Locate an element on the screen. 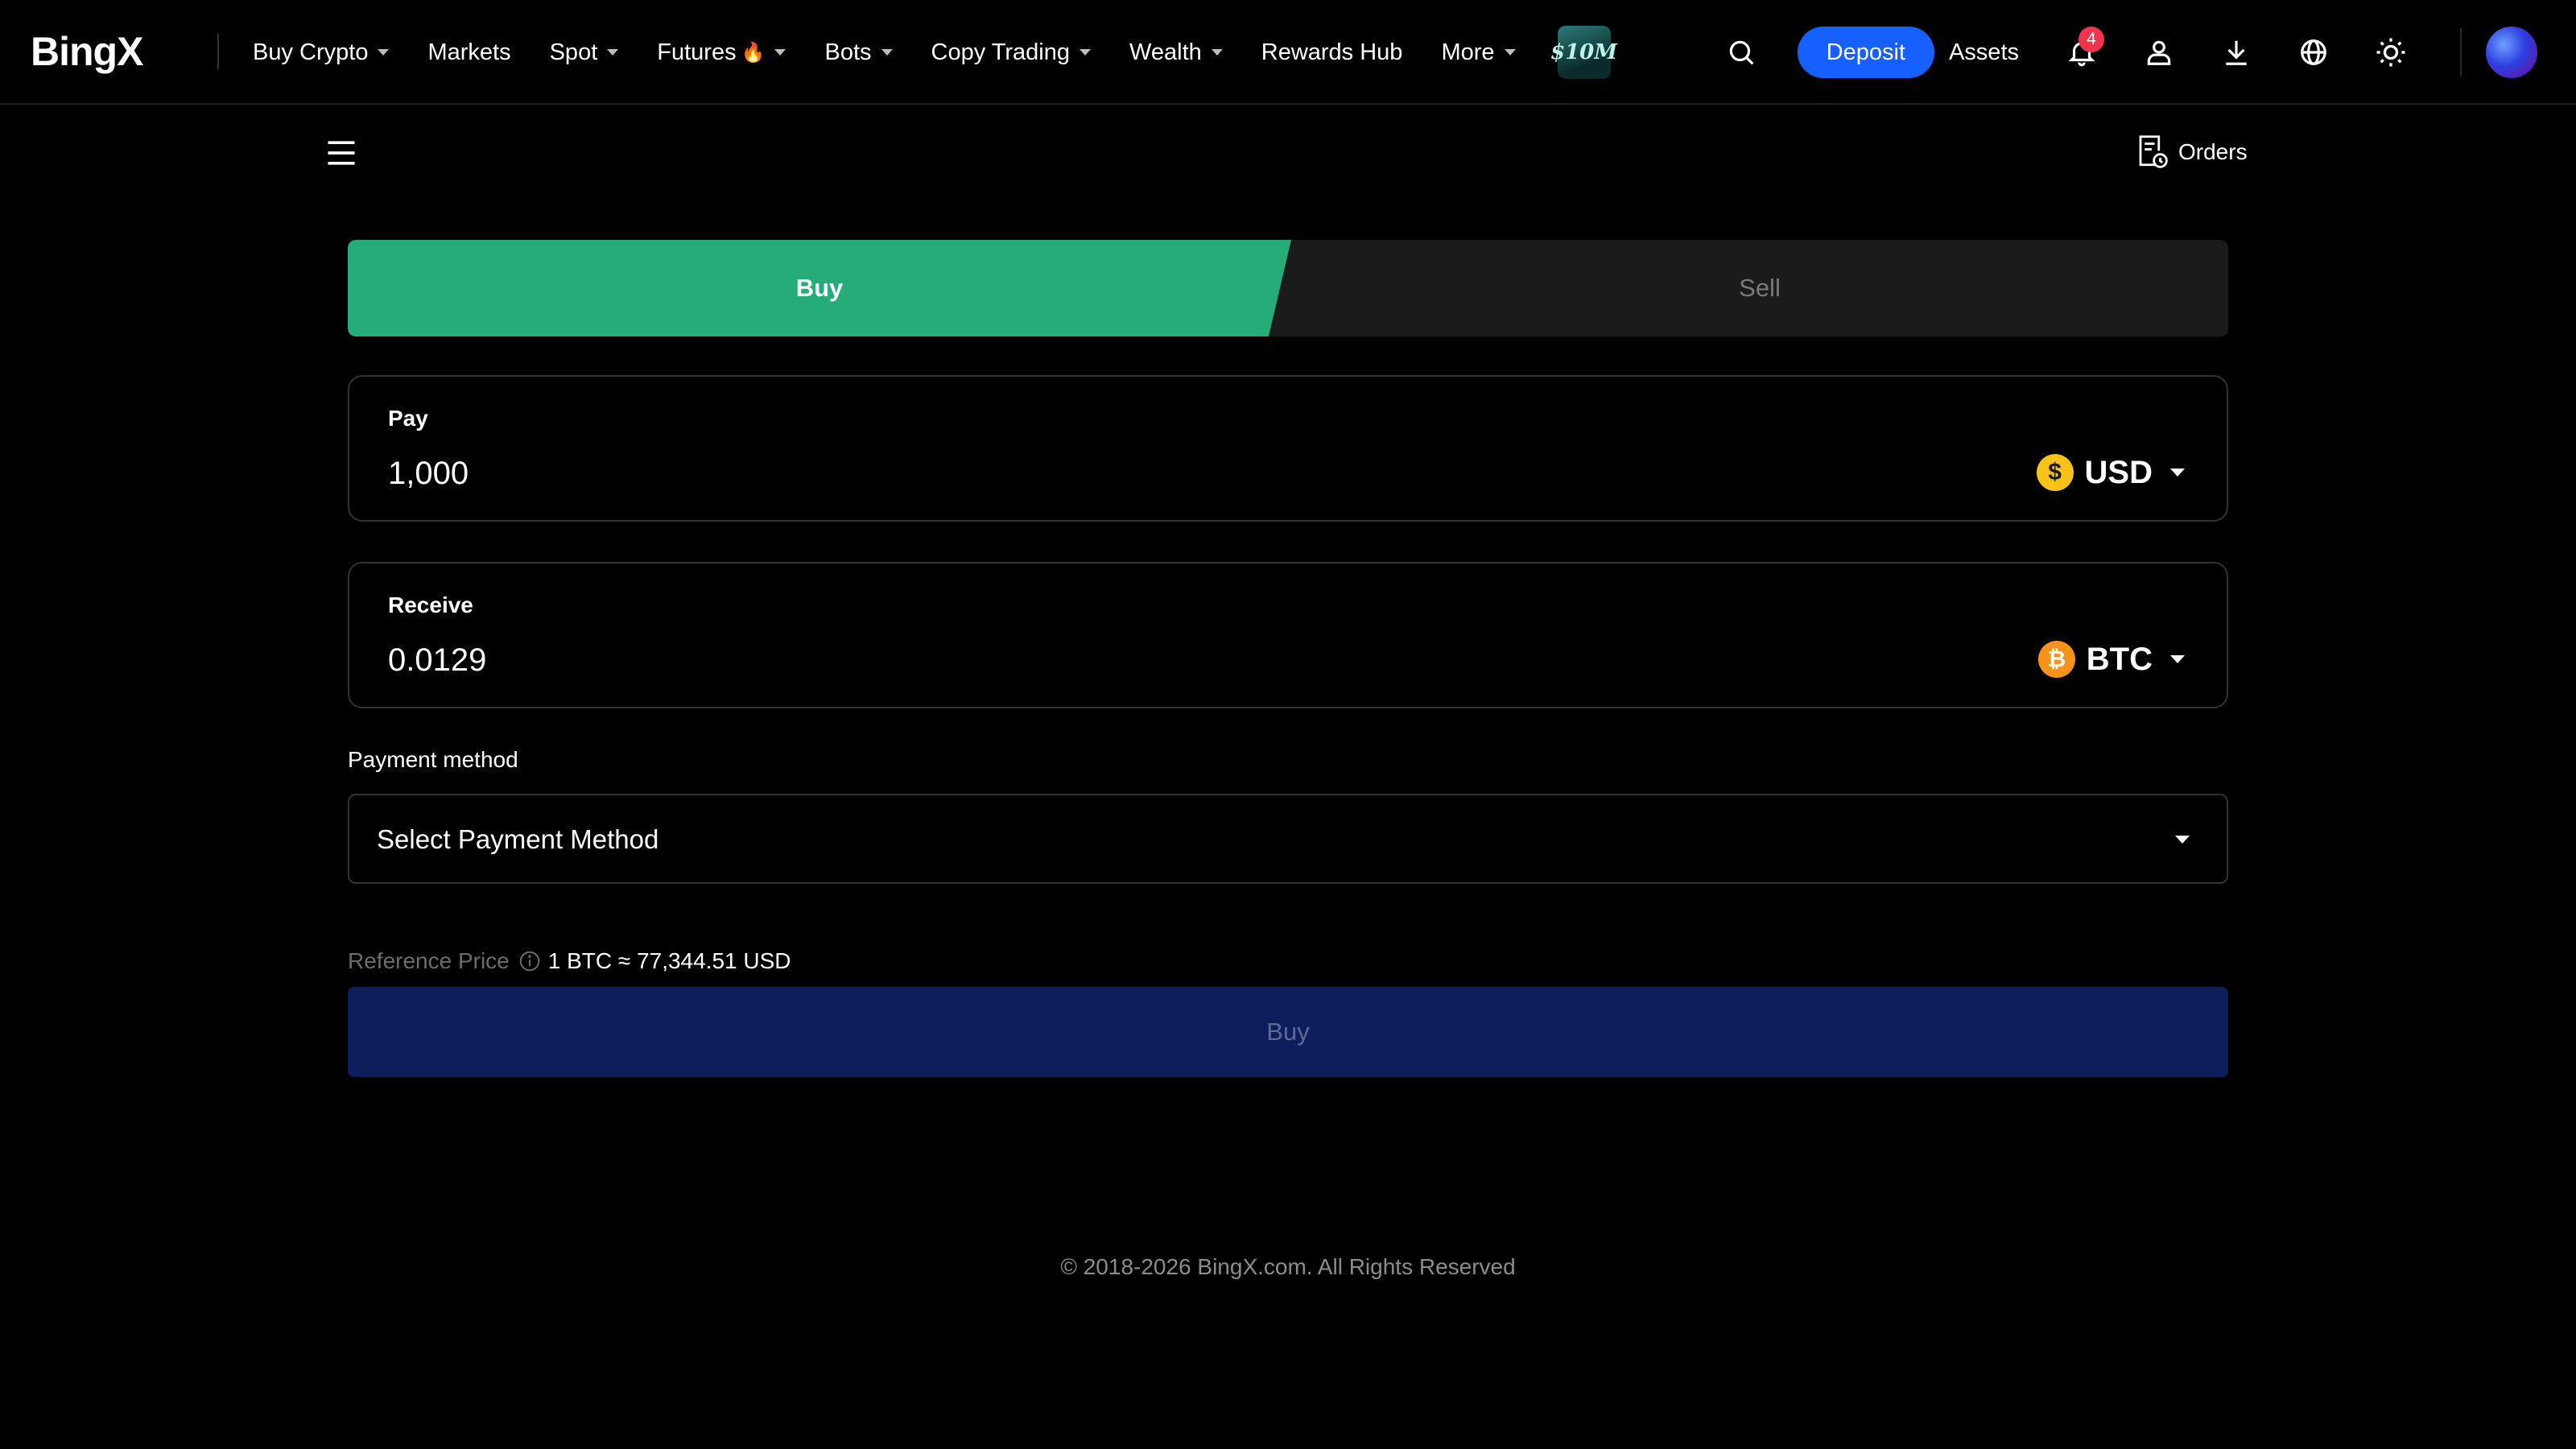 Image resolution: width=2576 pixels, height=1449 pixels. tab-sell: Sell is located at coordinates (1759, 288).